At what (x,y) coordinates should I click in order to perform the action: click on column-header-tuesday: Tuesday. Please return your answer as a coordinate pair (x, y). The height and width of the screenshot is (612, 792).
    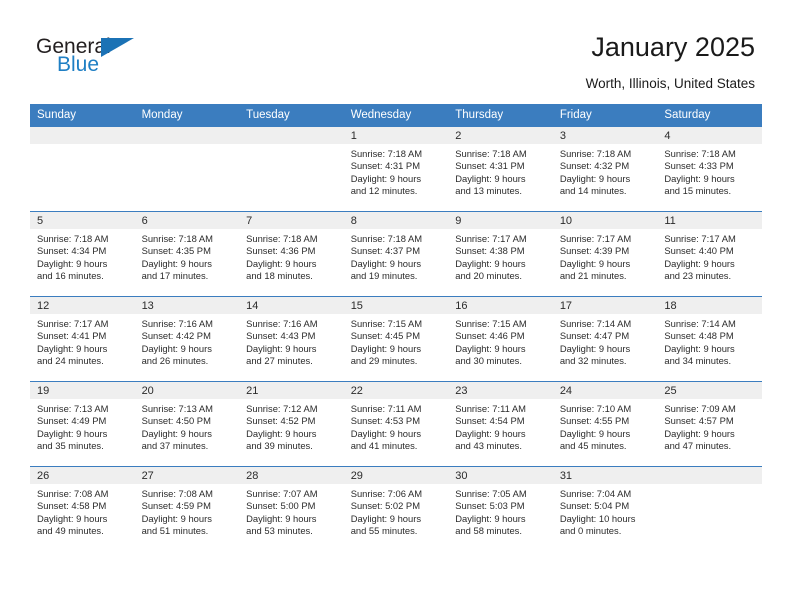
    Looking at the image, I should click on (291, 115).